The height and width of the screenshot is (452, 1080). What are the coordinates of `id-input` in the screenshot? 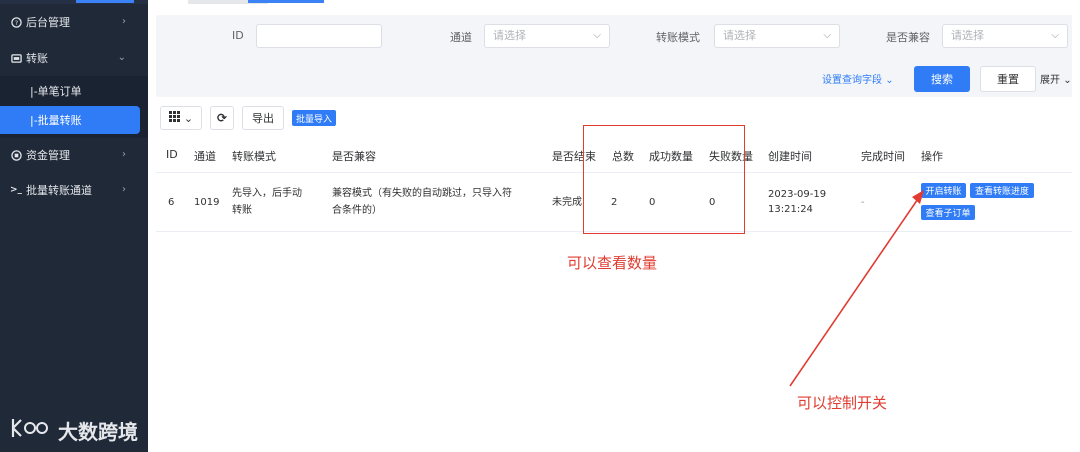 It's located at (319, 36).